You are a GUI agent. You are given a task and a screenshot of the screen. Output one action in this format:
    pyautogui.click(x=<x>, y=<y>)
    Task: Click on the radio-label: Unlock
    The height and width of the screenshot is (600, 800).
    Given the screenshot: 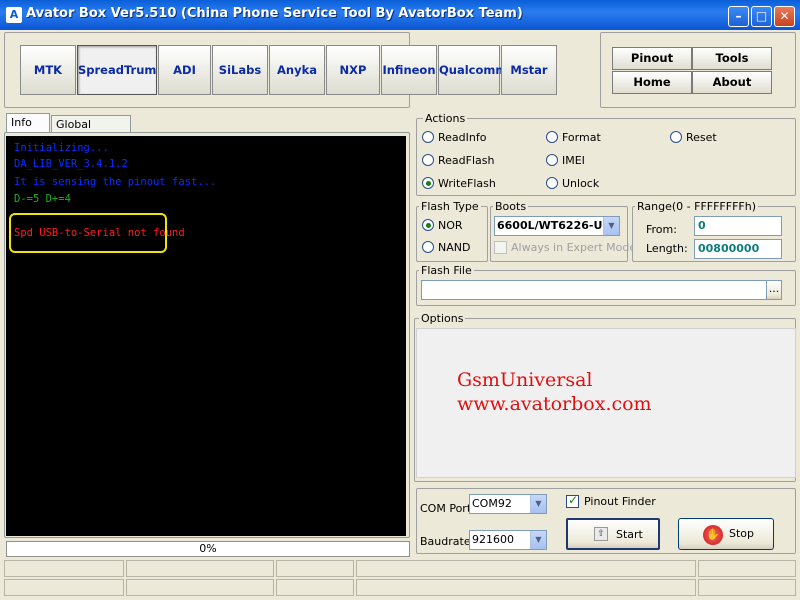 What is the action you would take?
    pyautogui.click(x=581, y=183)
    